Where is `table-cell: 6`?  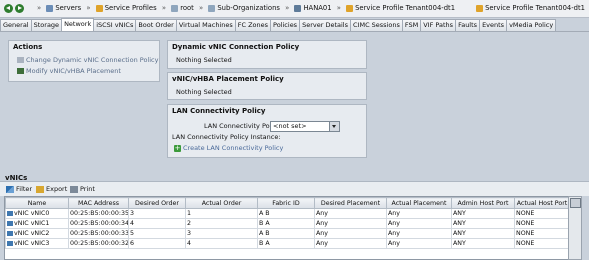
table-cell: 6 is located at coordinates (157, 243).